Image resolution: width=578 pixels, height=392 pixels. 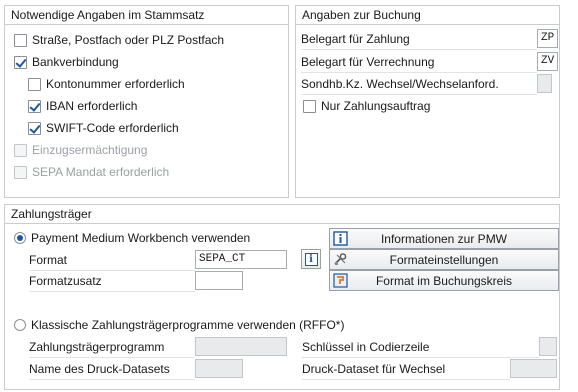 What do you see at coordinates (400, 84) in the screenshot?
I see `field-label-special-gl: Sondhb.Kz. Wechsel/Wechselanford.` at bounding box center [400, 84].